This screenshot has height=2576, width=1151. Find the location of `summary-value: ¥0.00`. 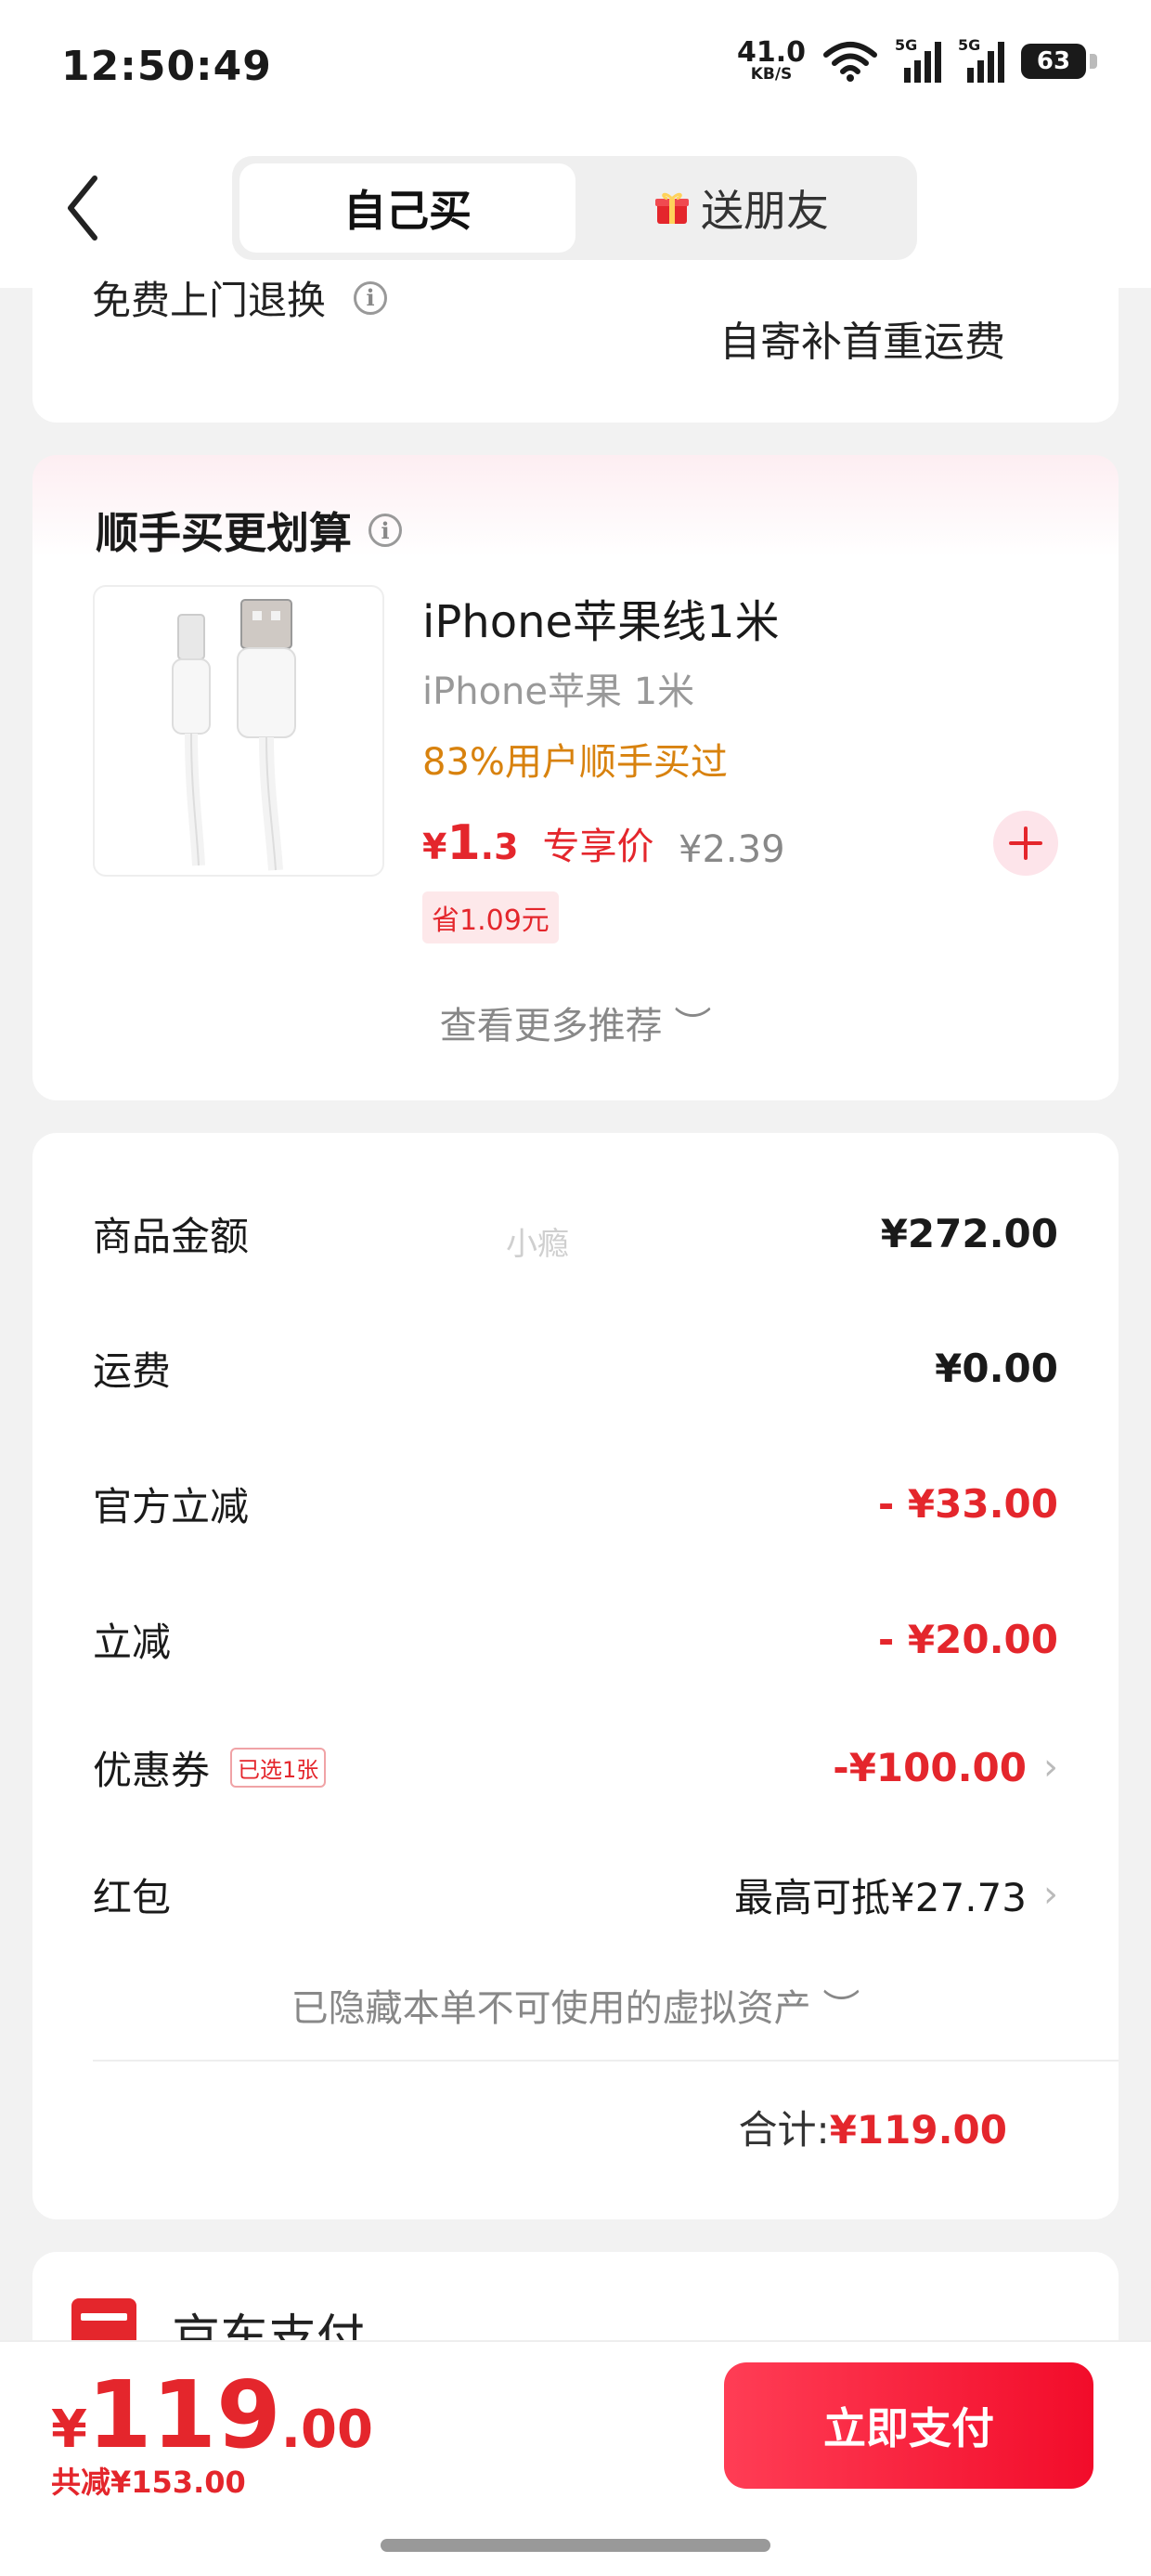

summary-value: ¥0.00 is located at coordinates (996, 1368).